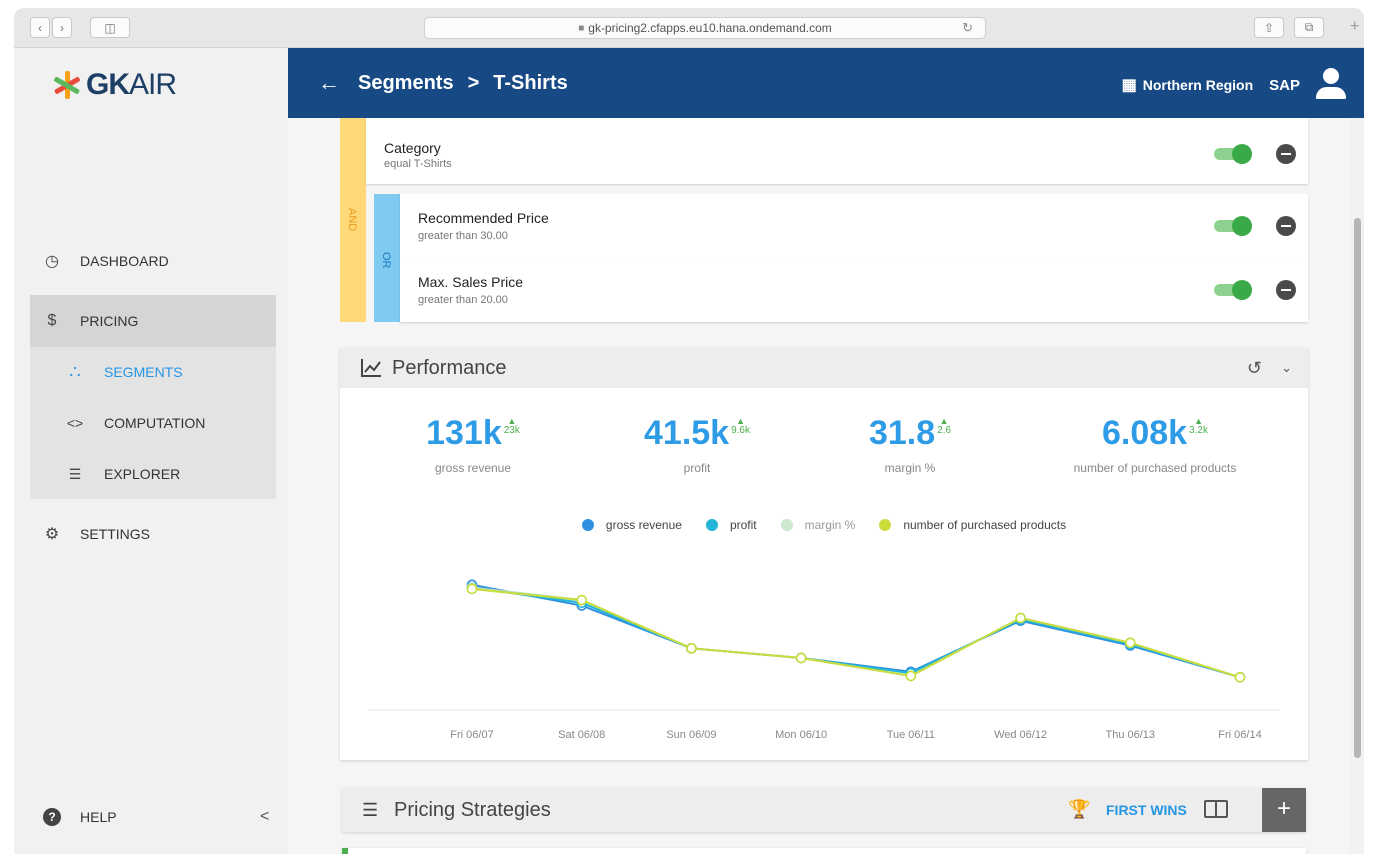 This screenshot has height=854, width=1379. I want to click on gear-icon: ⚙, so click(52, 534).